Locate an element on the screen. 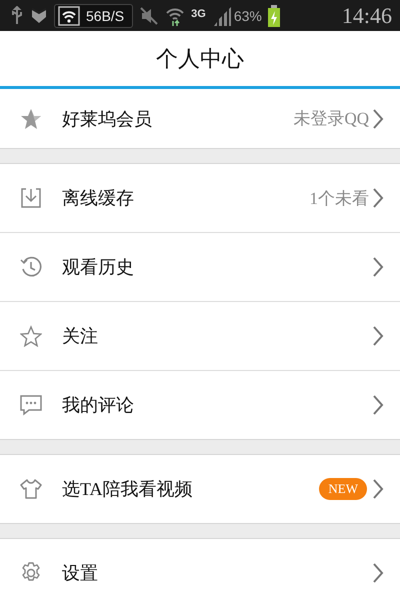  mute-icon is located at coordinates (149, 16).